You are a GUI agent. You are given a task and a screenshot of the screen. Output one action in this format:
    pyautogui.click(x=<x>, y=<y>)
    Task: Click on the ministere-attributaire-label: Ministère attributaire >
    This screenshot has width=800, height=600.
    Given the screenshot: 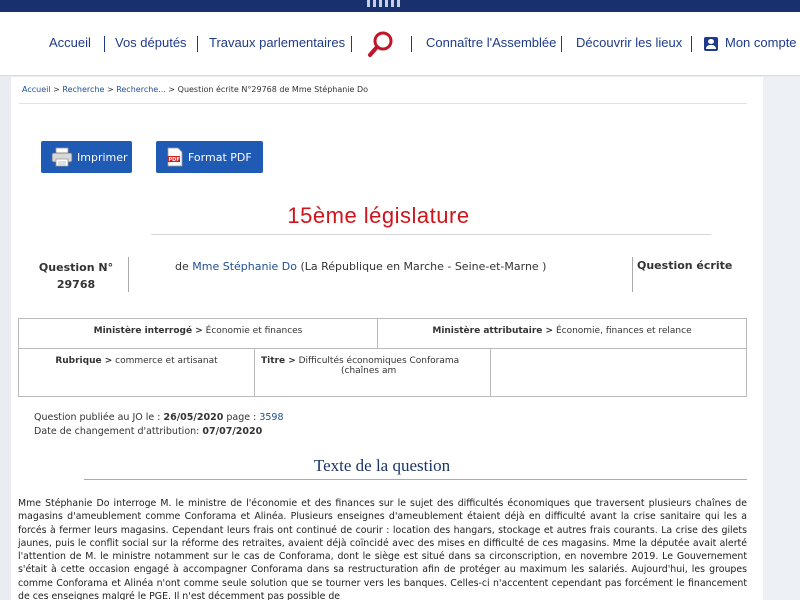 What is the action you would take?
    pyautogui.click(x=493, y=331)
    